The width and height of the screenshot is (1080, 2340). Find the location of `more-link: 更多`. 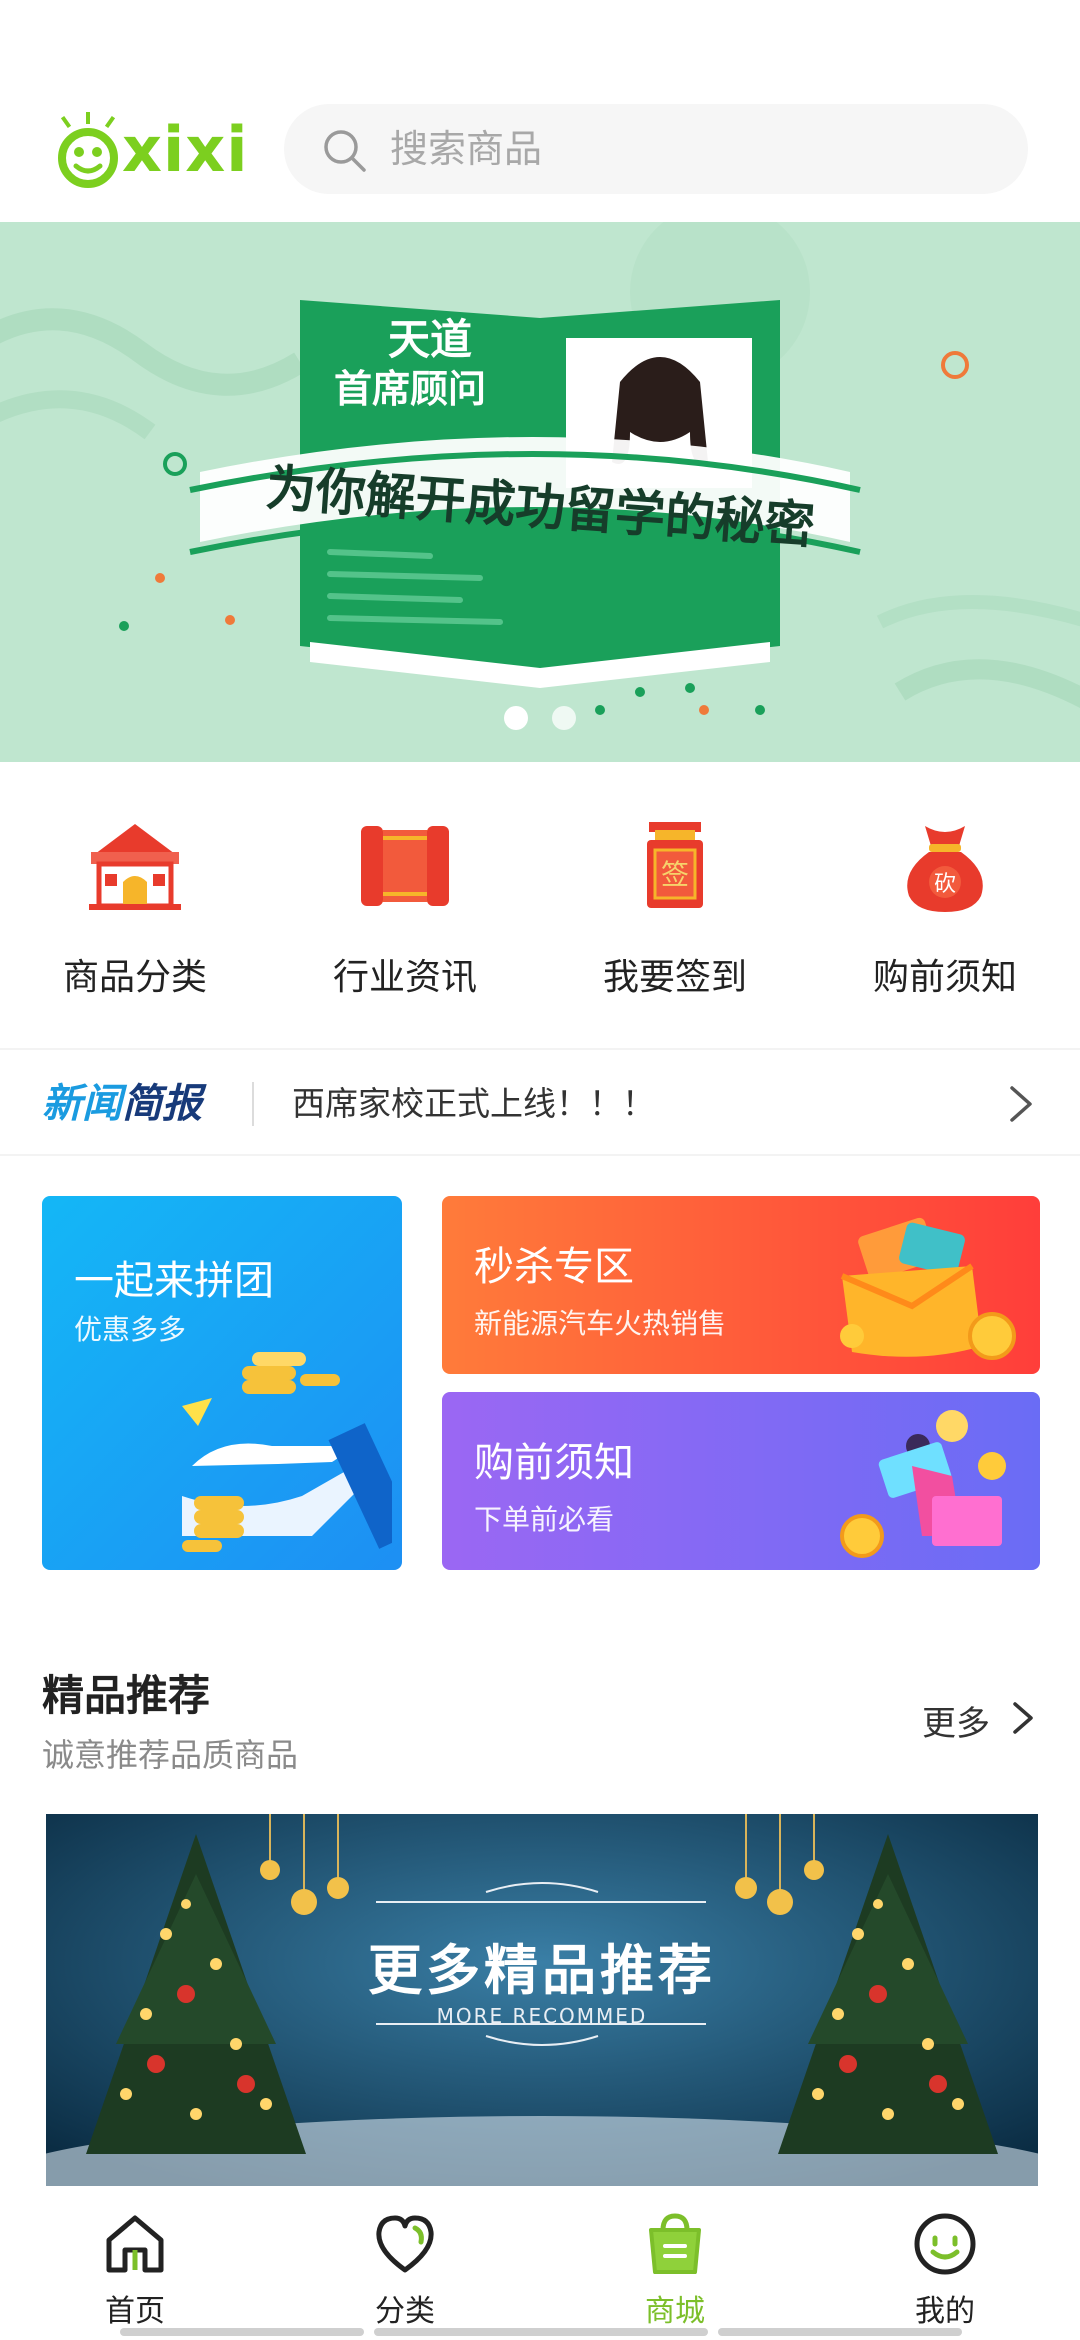

more-link: 更多 is located at coordinates (956, 1720).